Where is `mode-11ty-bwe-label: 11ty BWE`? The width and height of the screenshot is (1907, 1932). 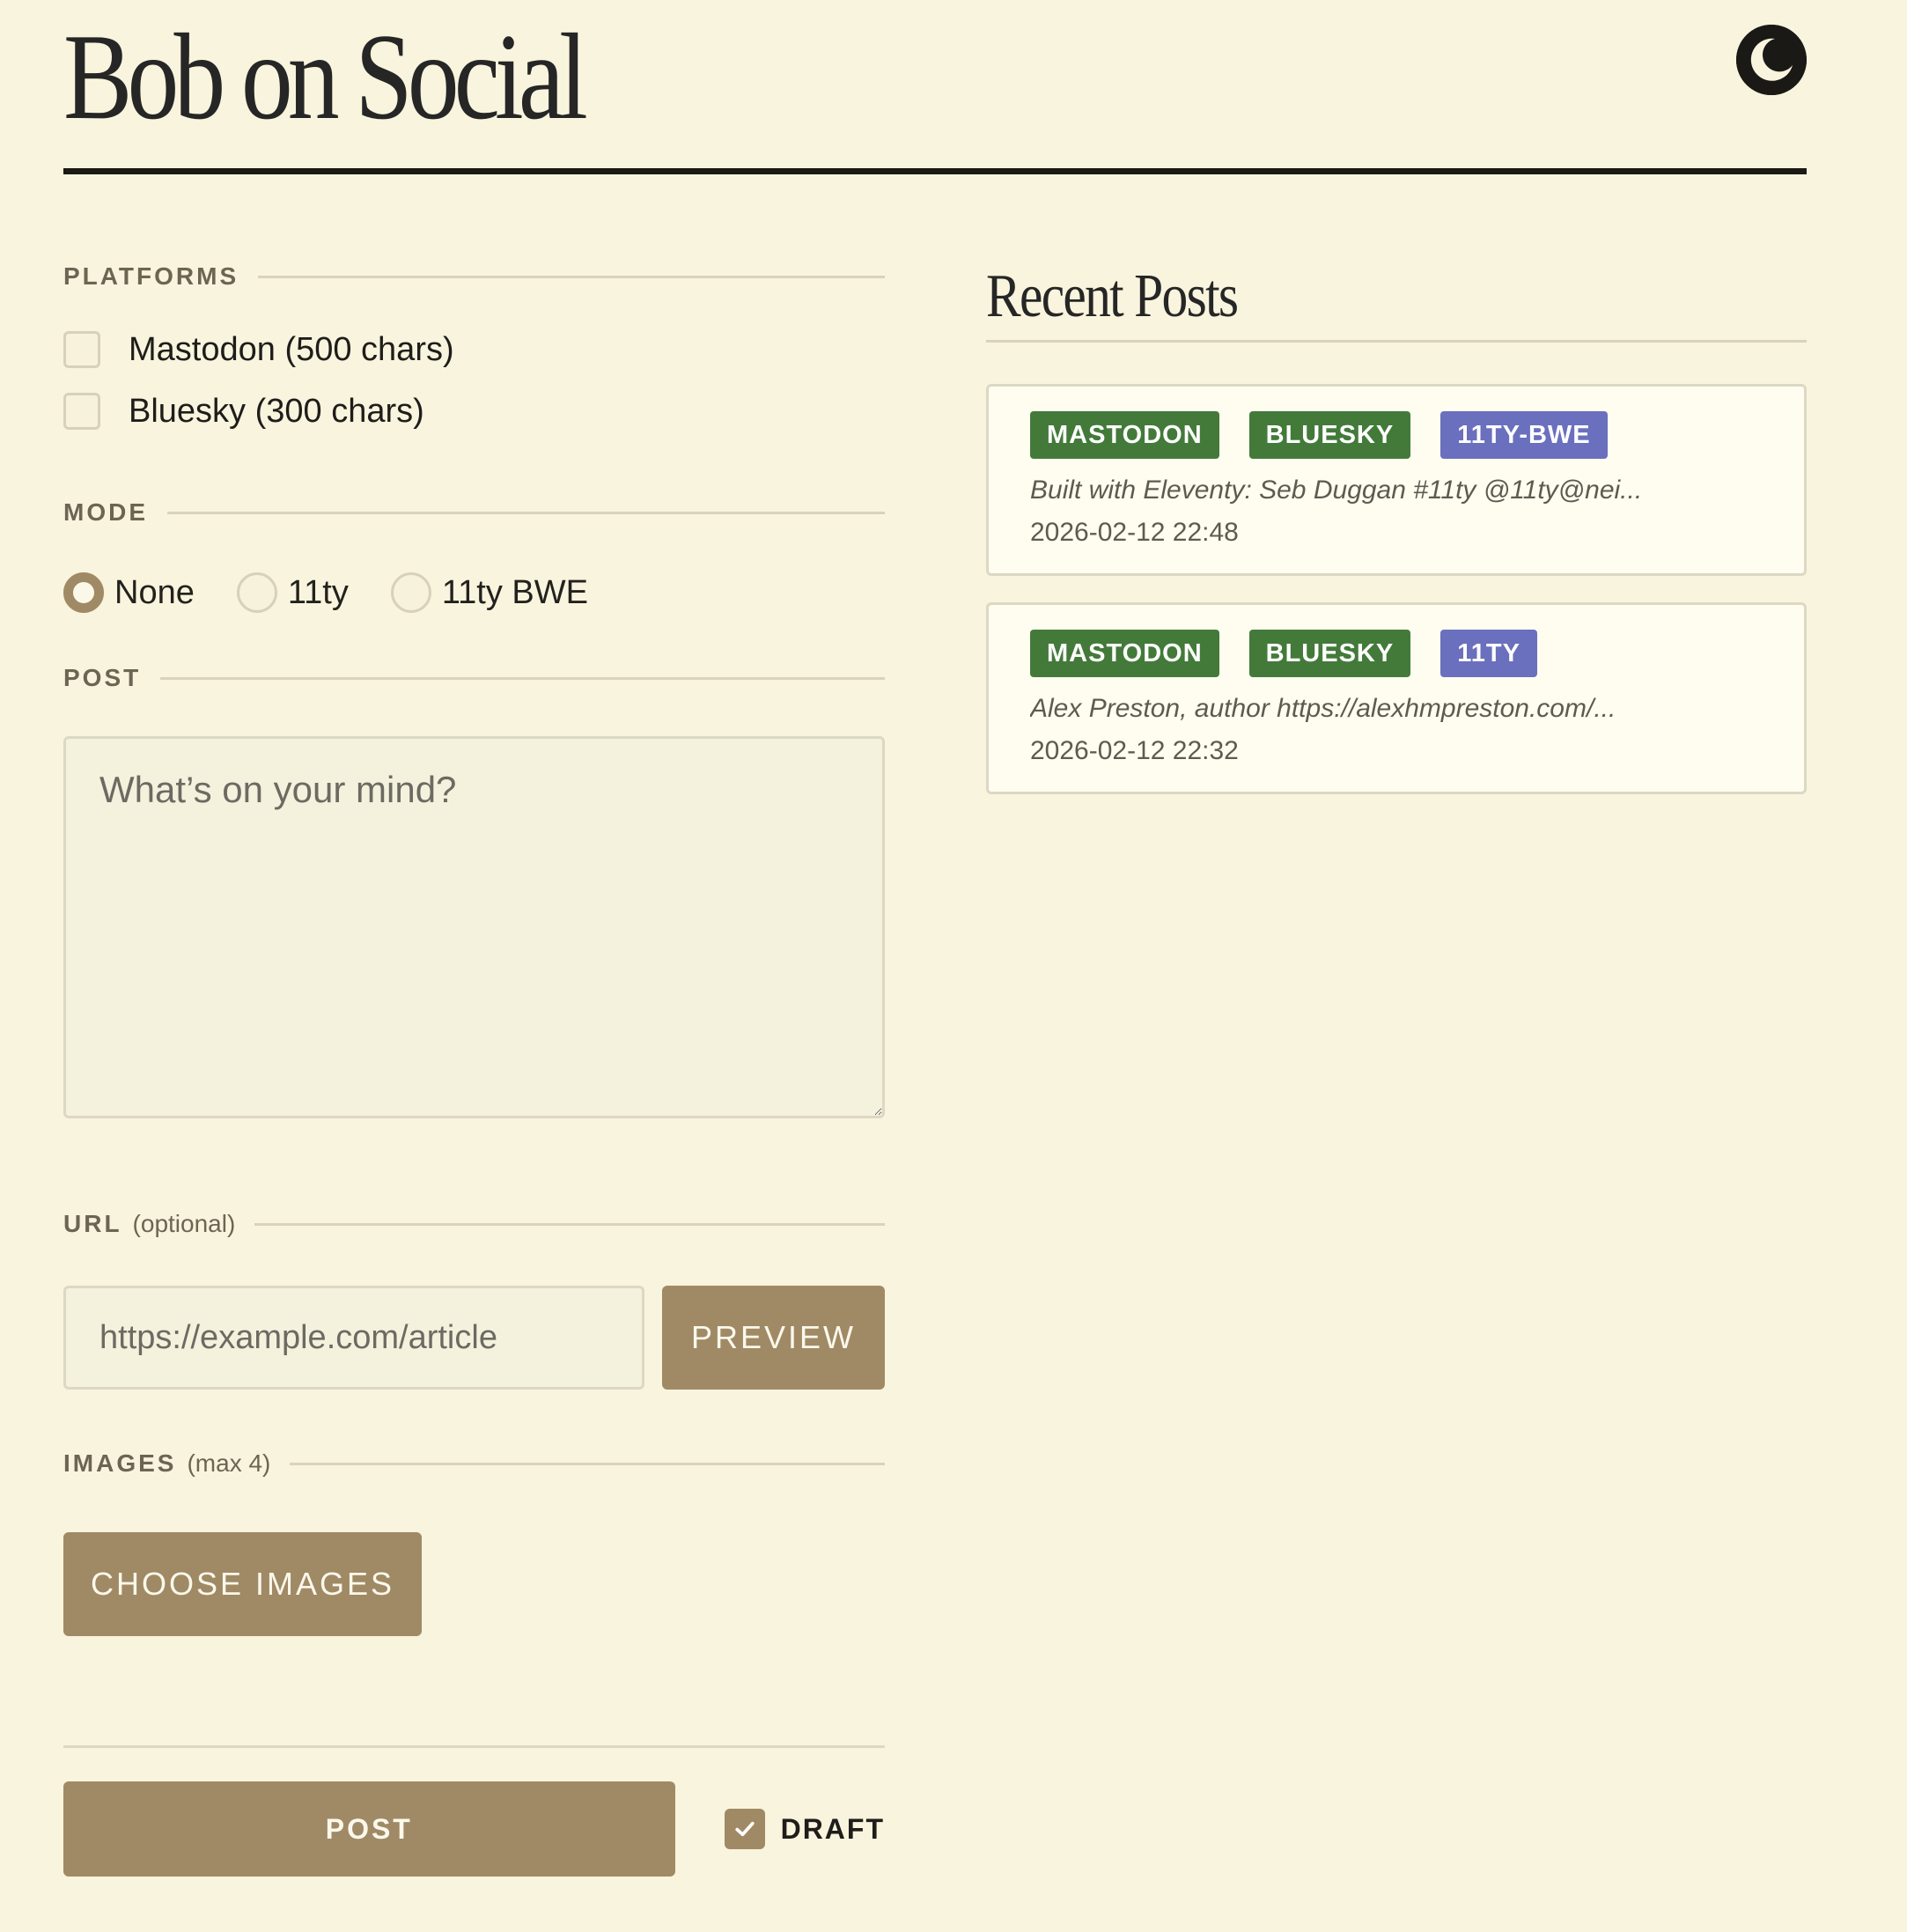 mode-11ty-bwe-label: 11ty BWE is located at coordinates (515, 592).